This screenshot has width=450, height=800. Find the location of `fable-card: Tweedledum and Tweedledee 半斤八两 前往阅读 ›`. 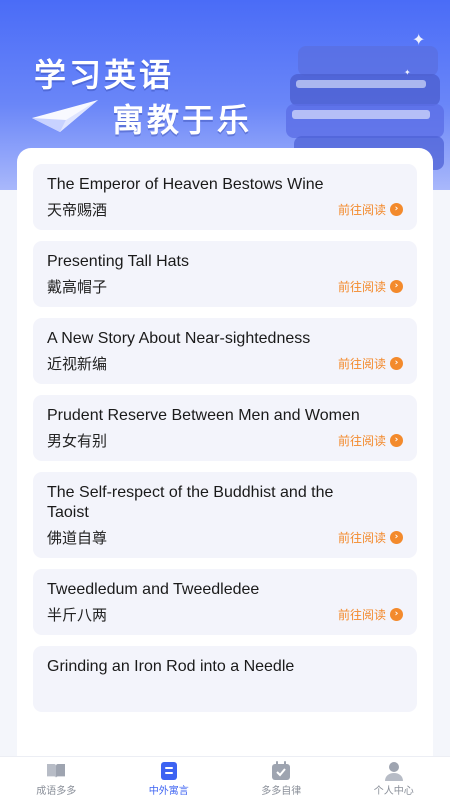

fable-card: Tweedledum and Tweedledee 半斤八两 前往阅读 › is located at coordinates (225, 602).